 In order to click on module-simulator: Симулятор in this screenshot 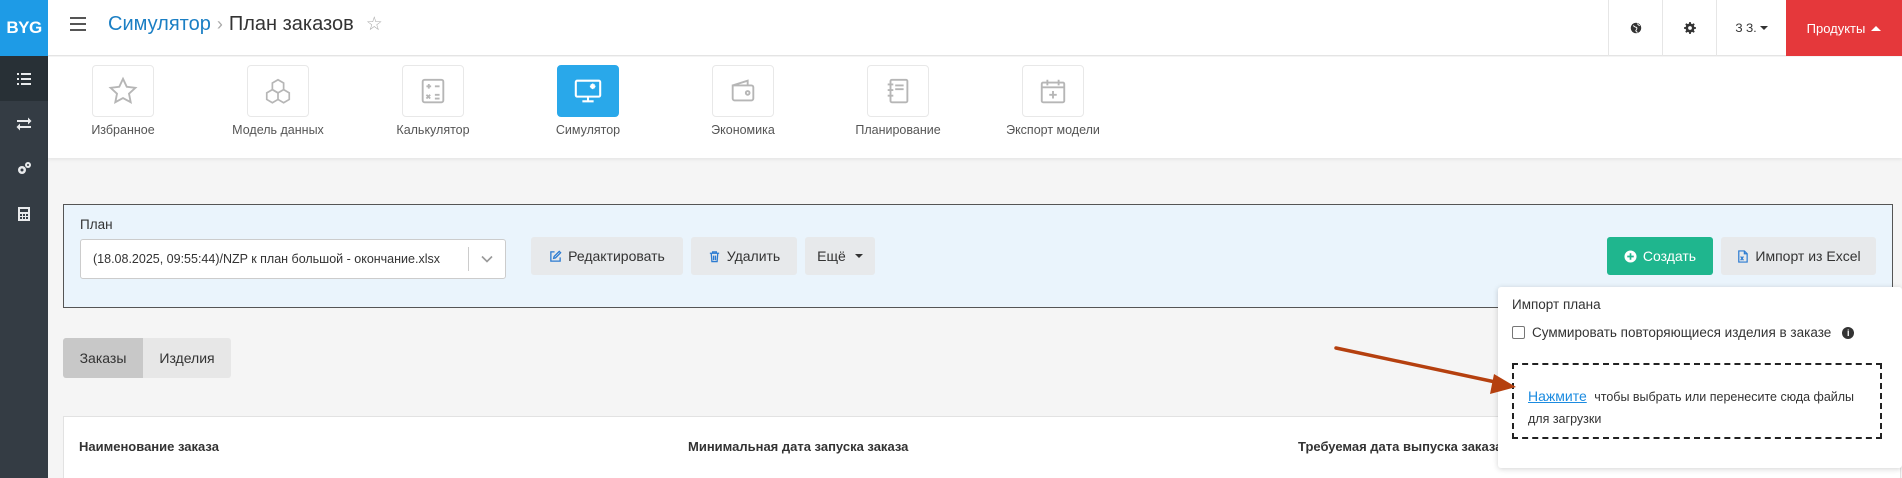, I will do `click(588, 101)`.